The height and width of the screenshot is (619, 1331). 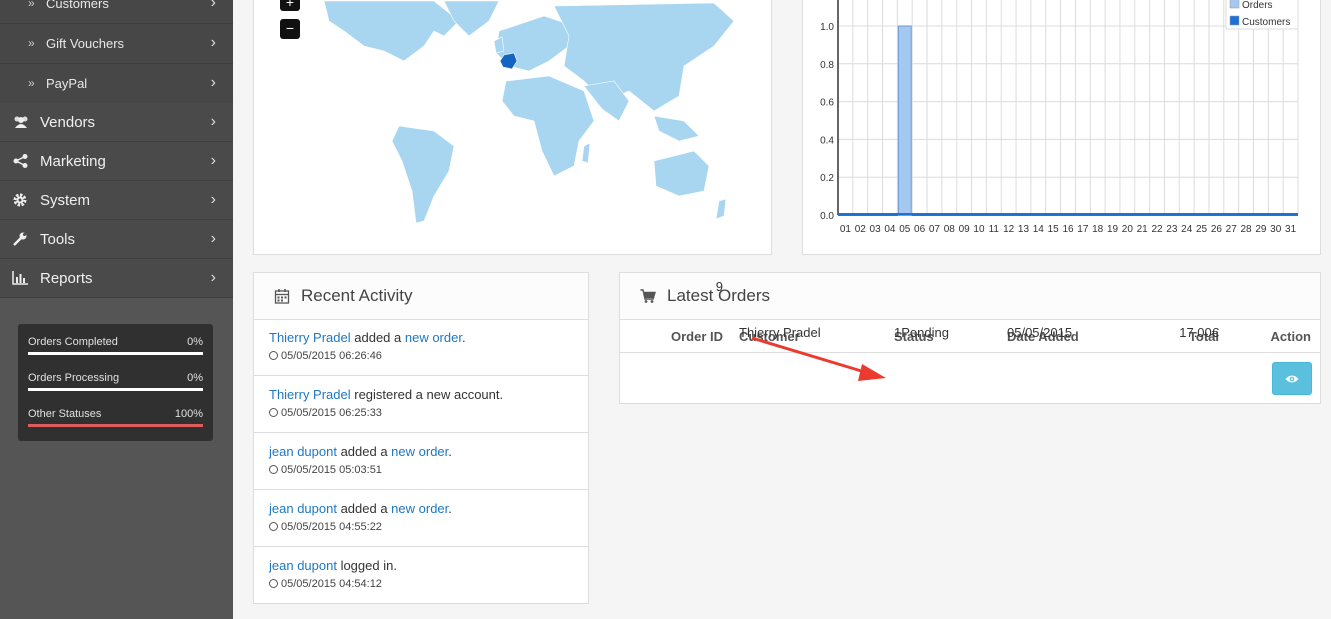 I want to click on x-tick-label: 10, so click(x=979, y=229).